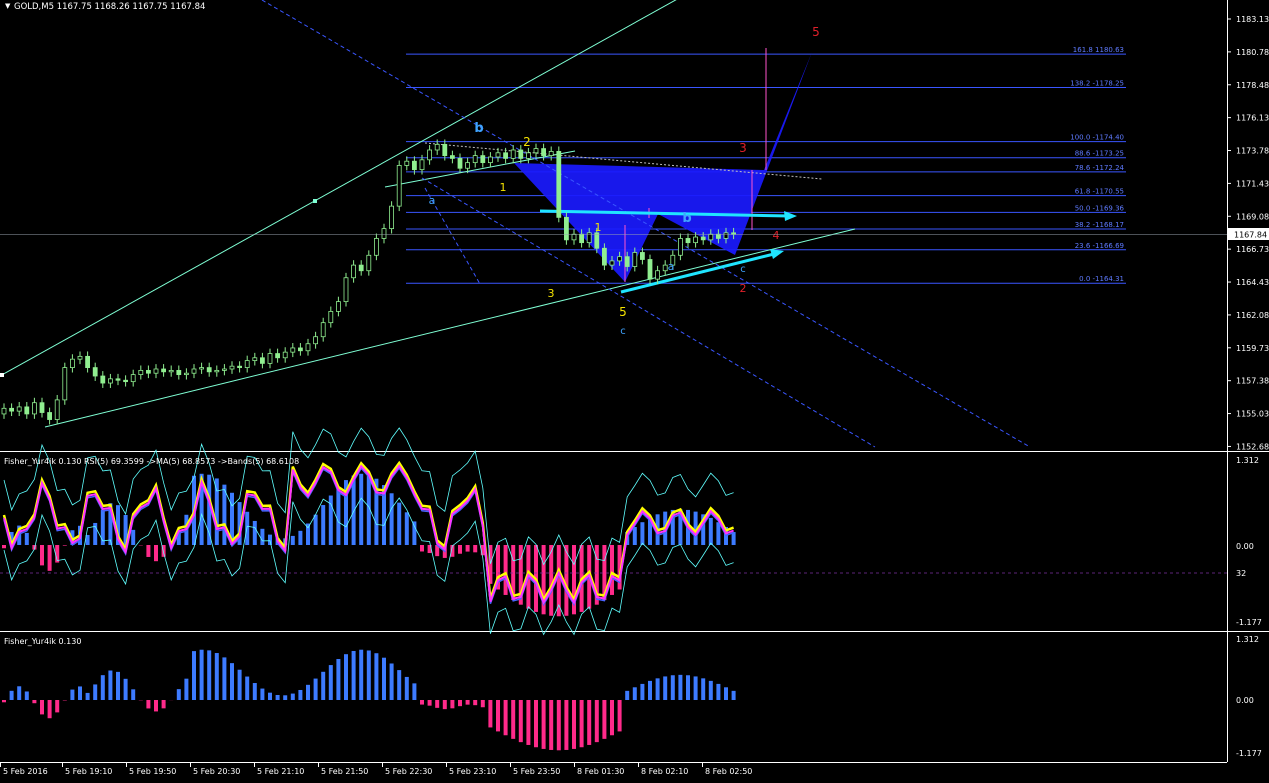 The width and height of the screenshot is (1269, 783). I want to click on wave-label: 3, so click(551, 293).